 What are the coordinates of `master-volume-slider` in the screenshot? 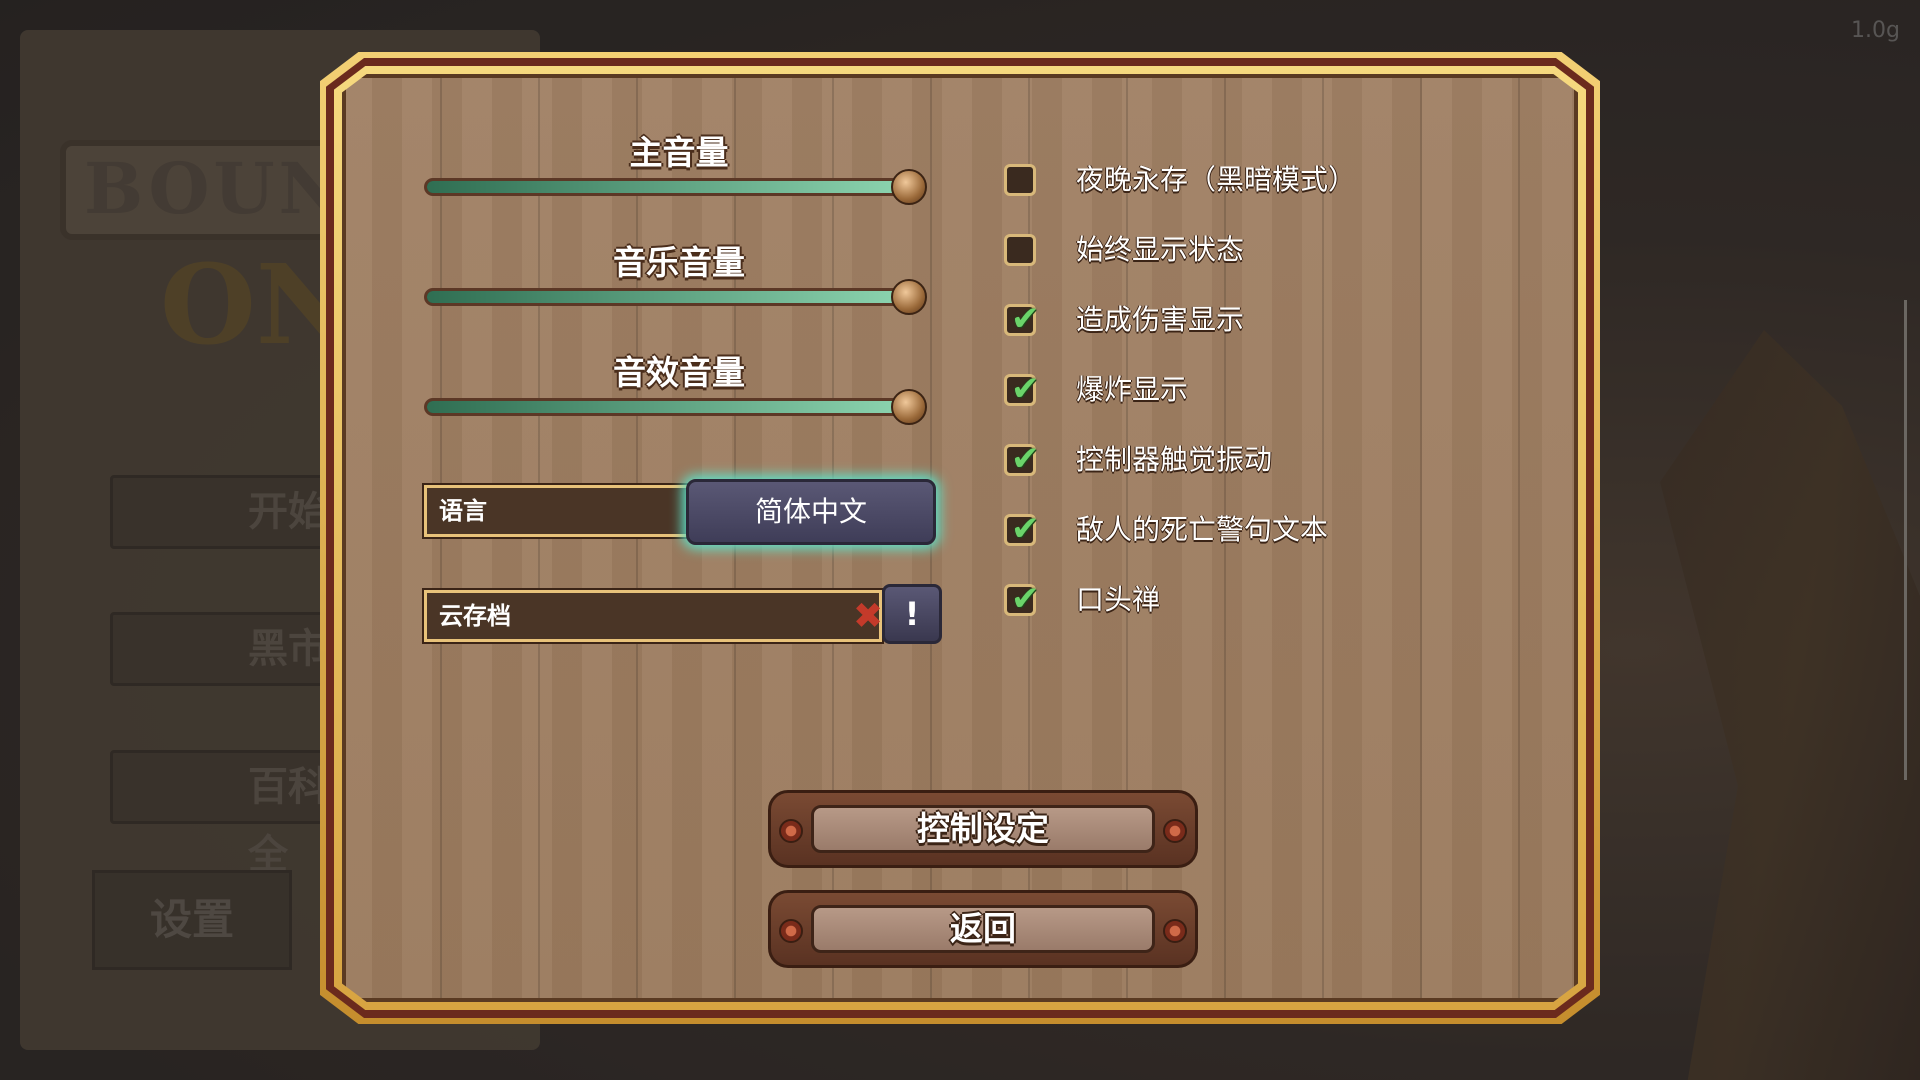 It's located at (675, 187).